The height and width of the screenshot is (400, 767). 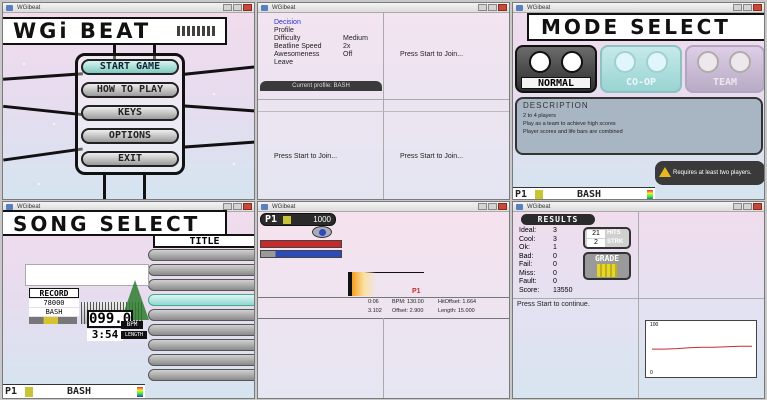 I want to click on sort-mode-label: TITLE, so click(x=203, y=241).